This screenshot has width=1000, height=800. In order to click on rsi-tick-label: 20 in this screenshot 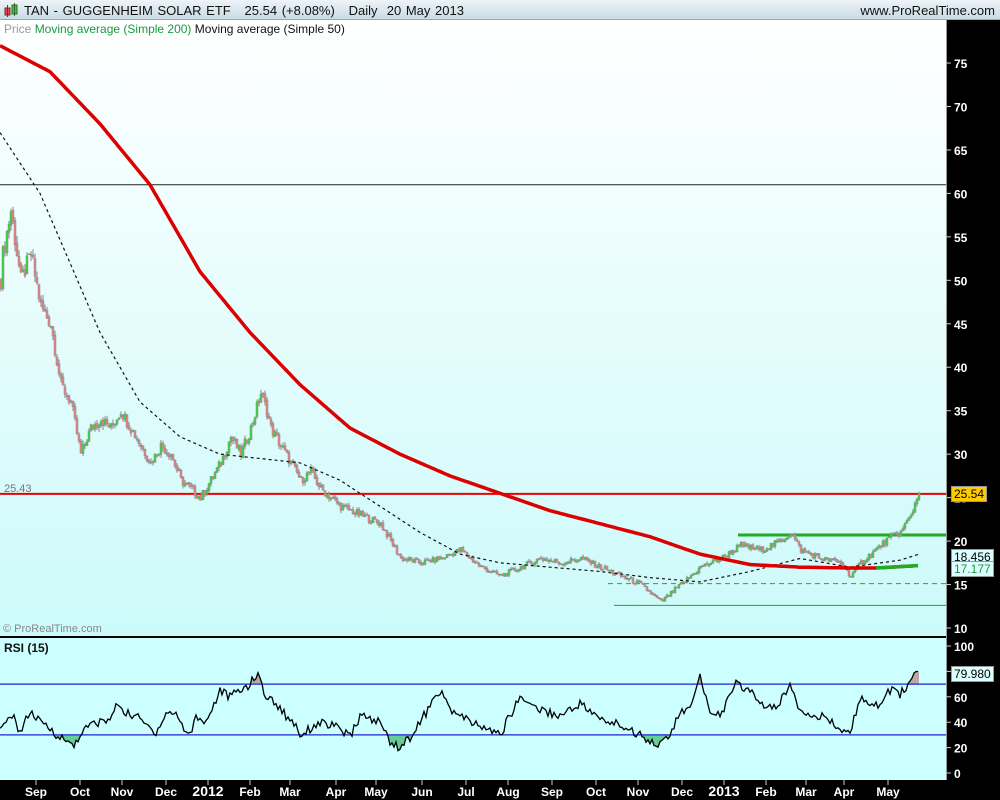, I will do `click(961, 749)`.